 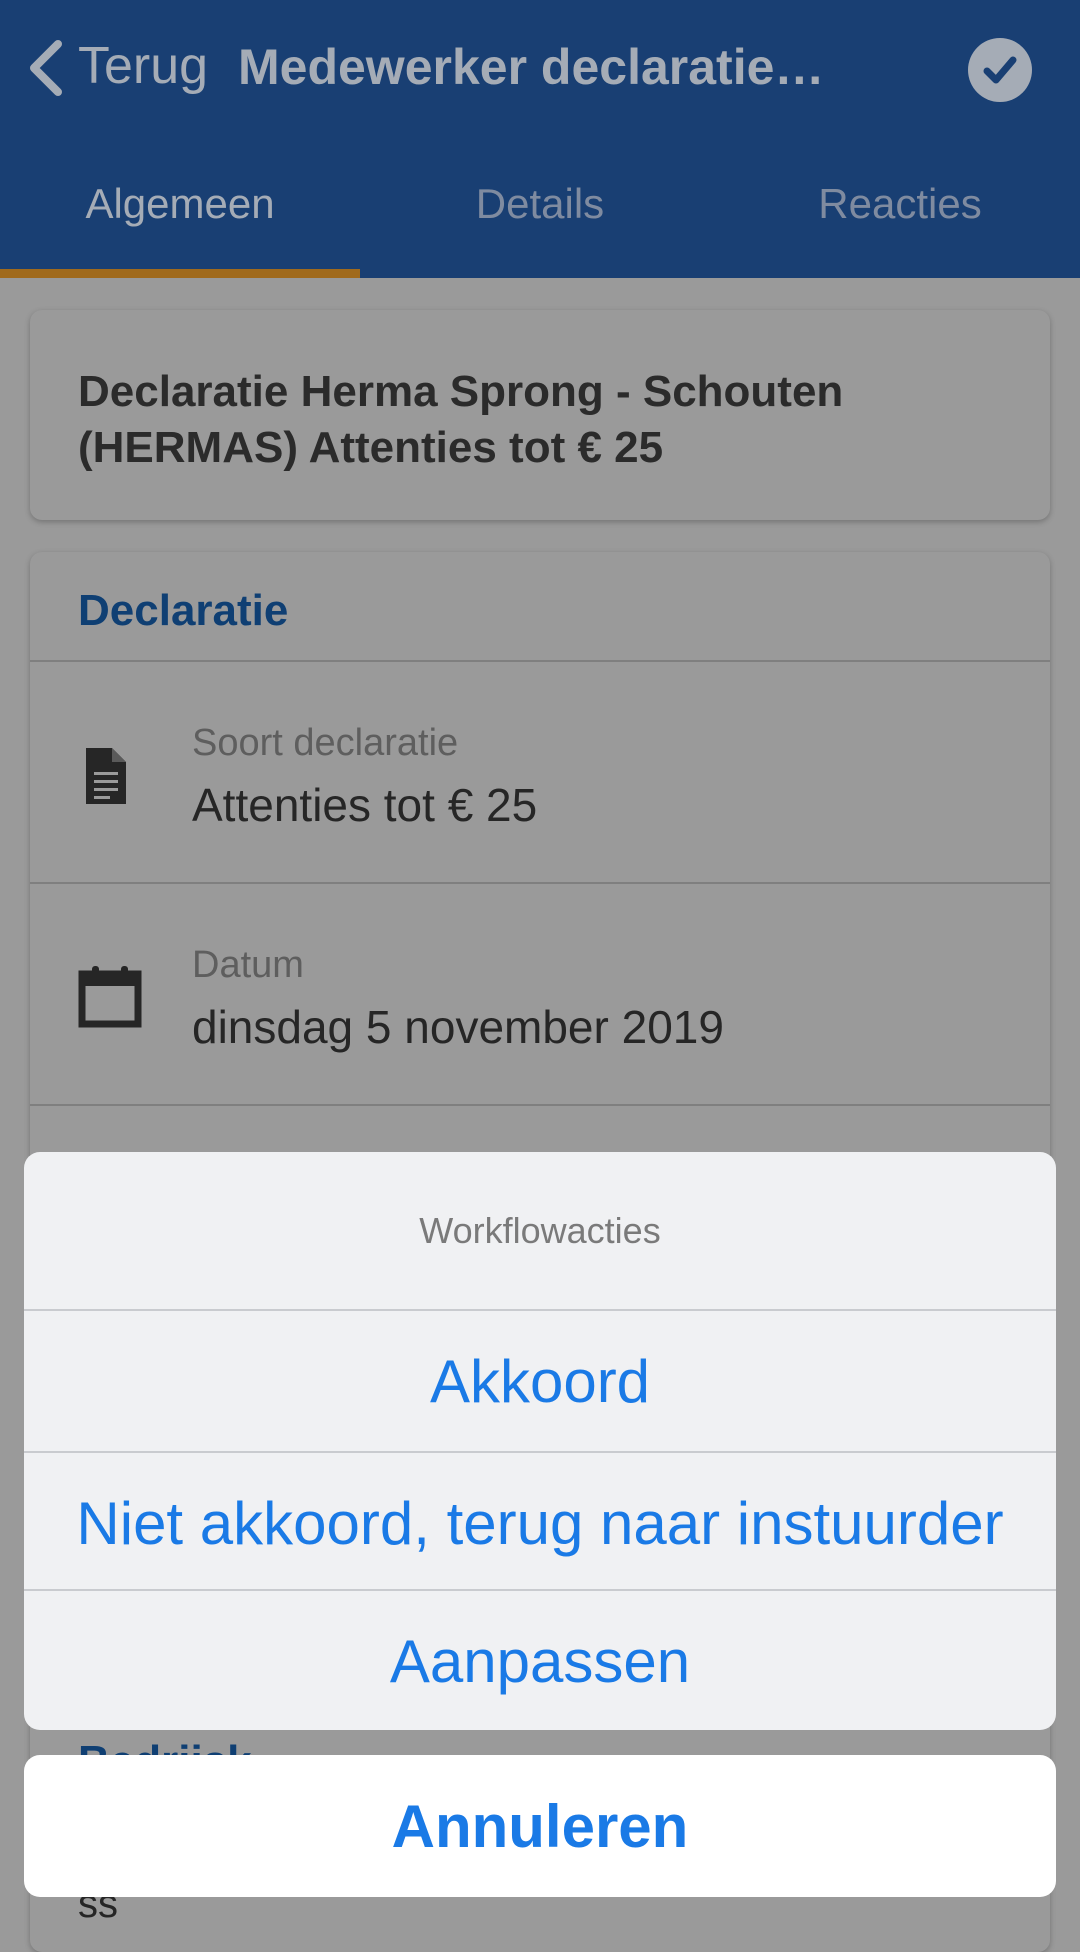 What do you see at coordinates (365, 805) in the screenshot?
I see `field-value: Attenties tot € 25` at bounding box center [365, 805].